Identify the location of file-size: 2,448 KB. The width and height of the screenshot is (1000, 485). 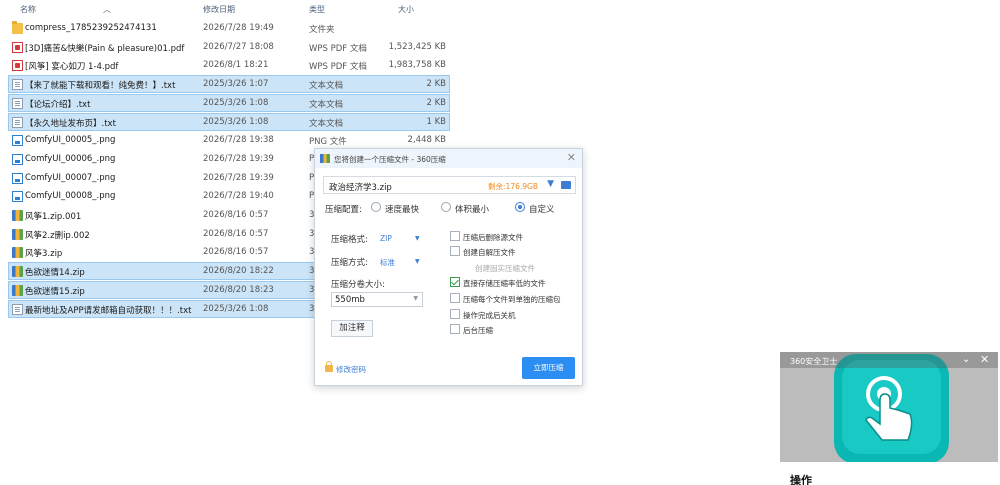
(426, 140).